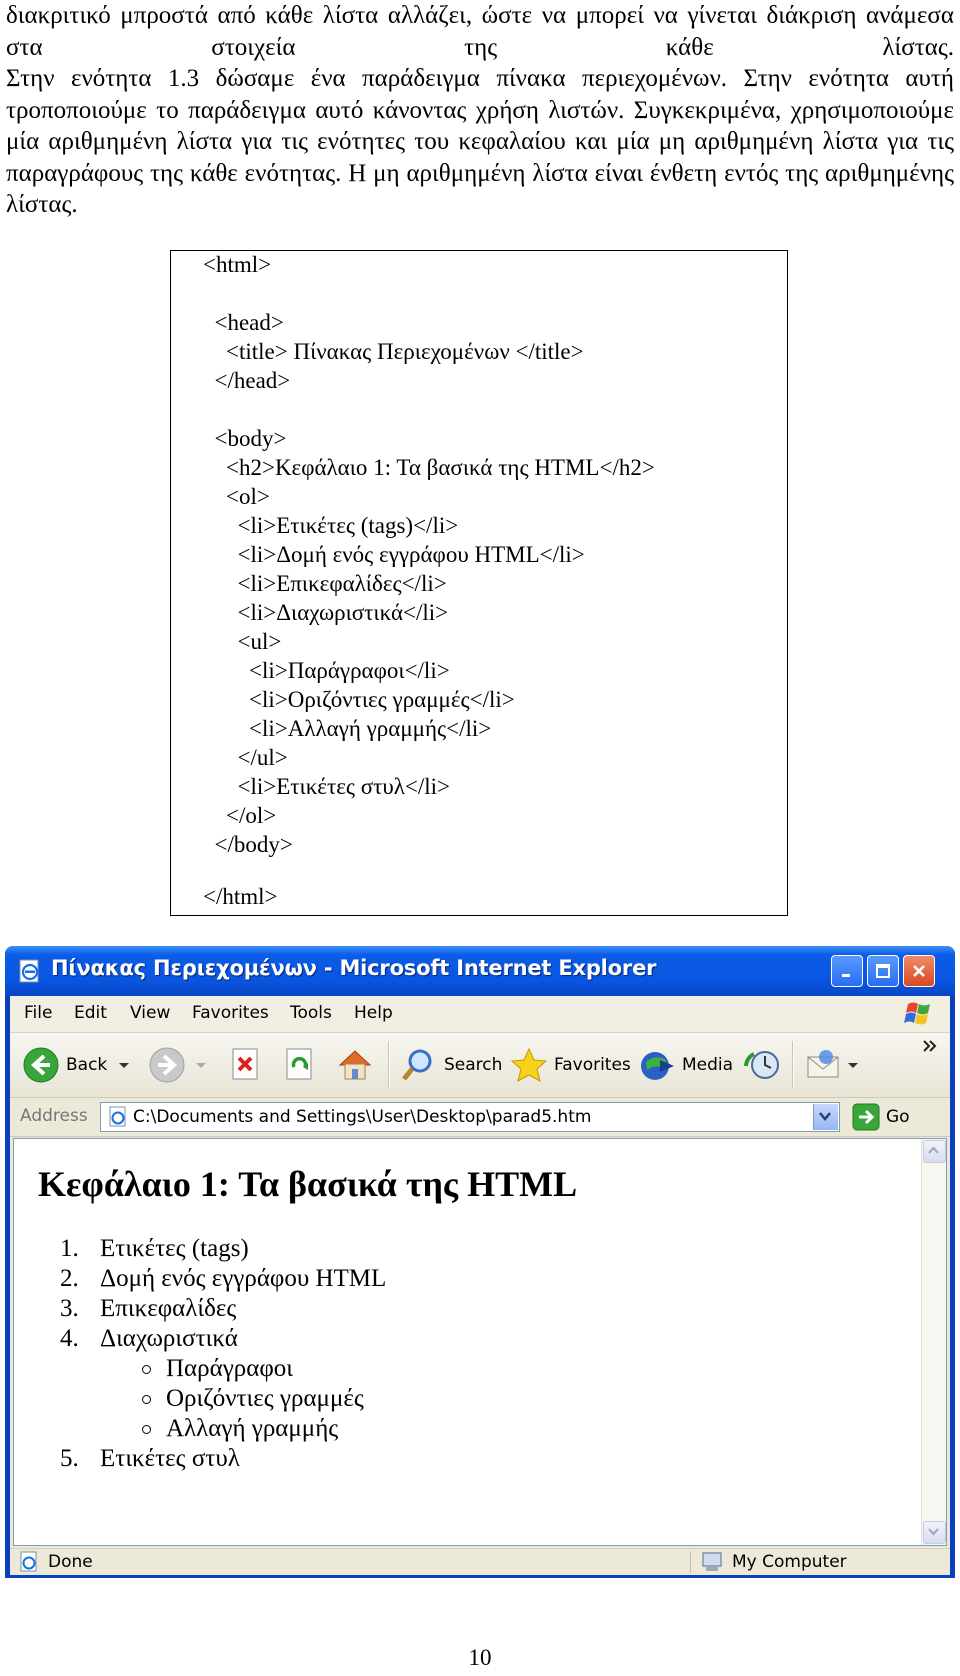 Image resolution: width=960 pixels, height=1676 pixels. Describe the element at coordinates (480, 1561) in the screenshot. I see `status-bar: Done My Computer` at that location.